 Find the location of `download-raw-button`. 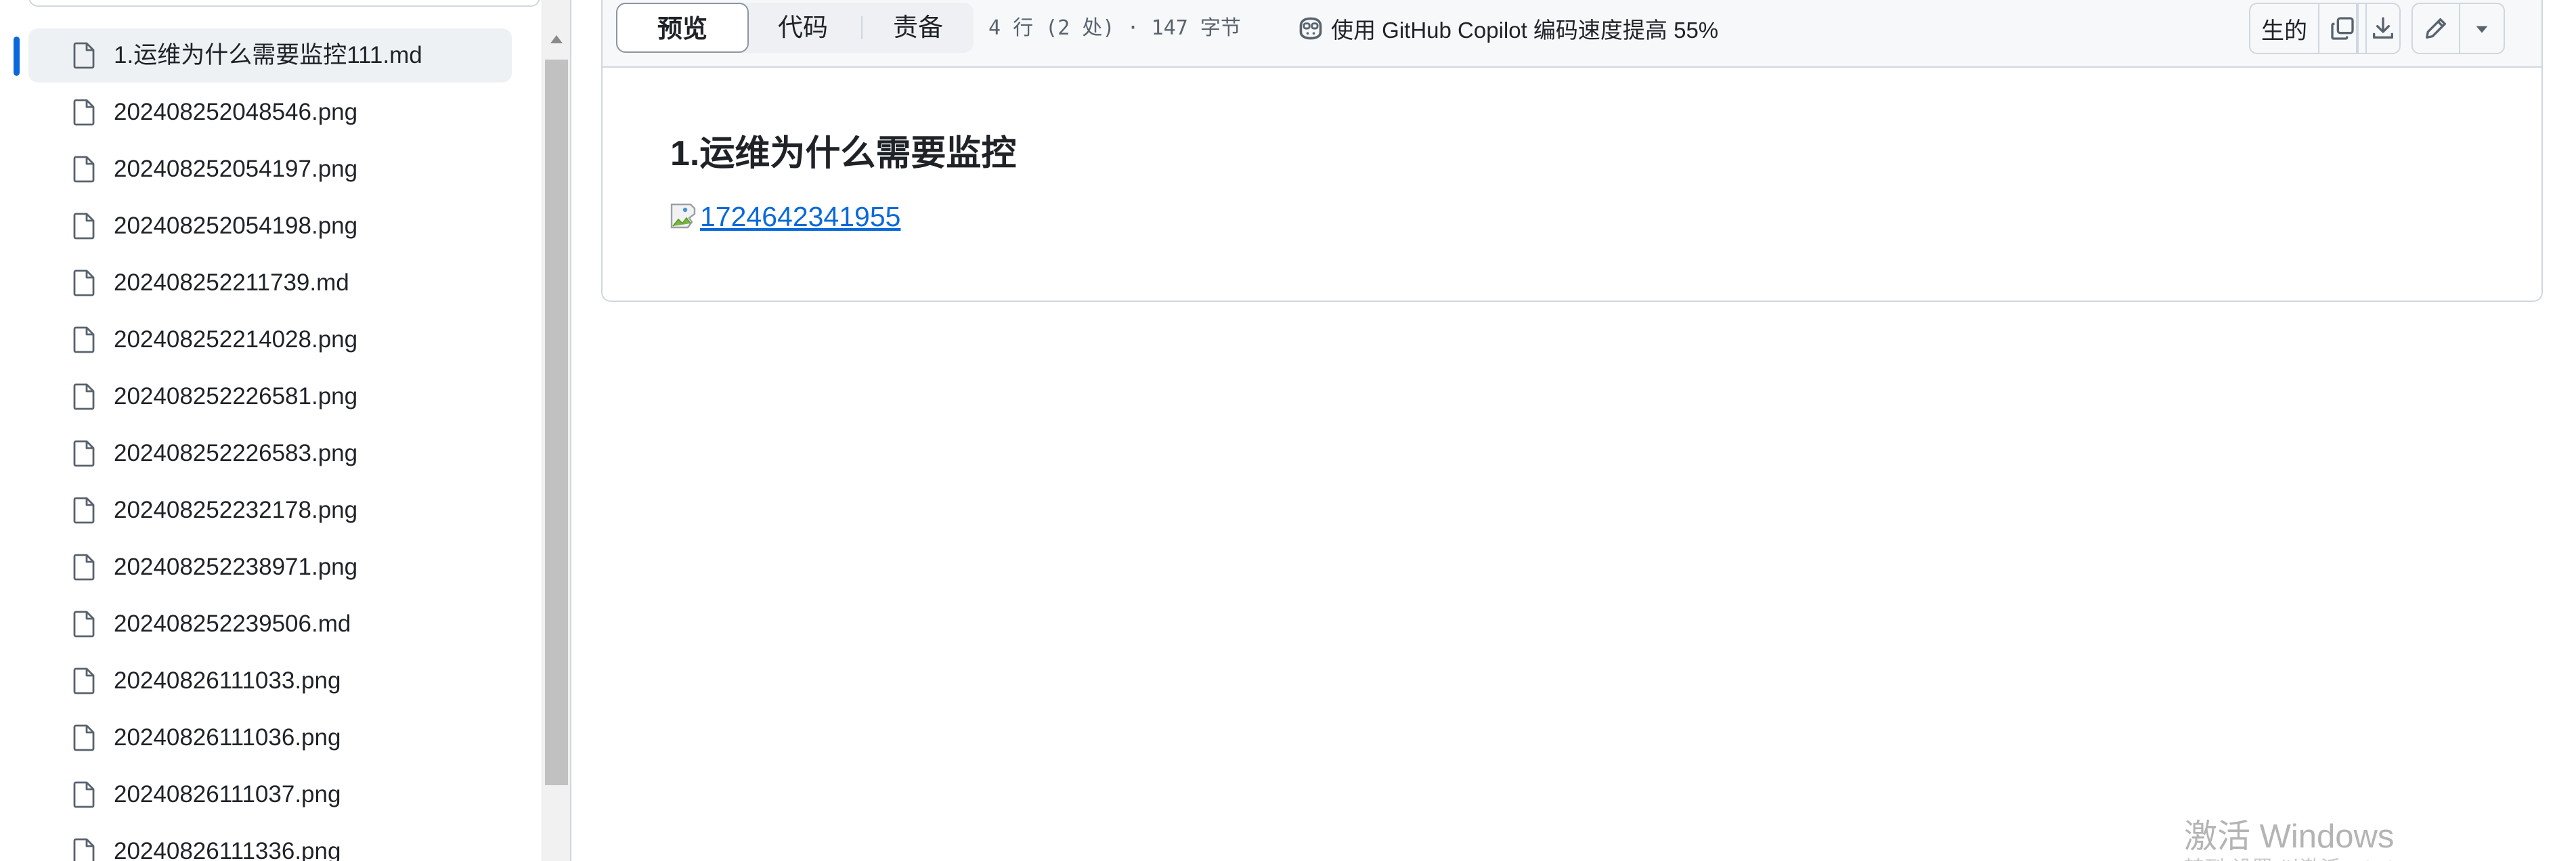

download-raw-button is located at coordinates (2382, 29).